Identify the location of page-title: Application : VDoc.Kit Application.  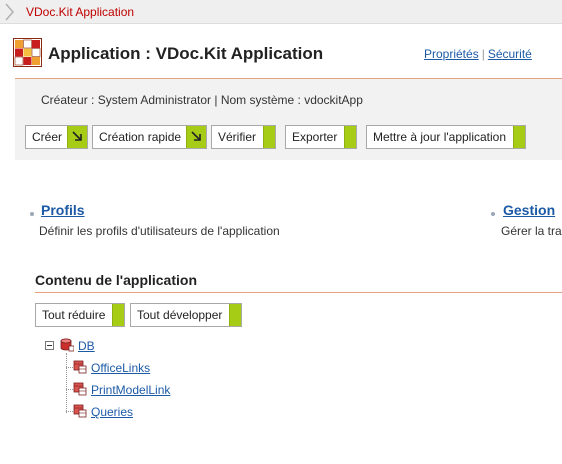
(186, 53).